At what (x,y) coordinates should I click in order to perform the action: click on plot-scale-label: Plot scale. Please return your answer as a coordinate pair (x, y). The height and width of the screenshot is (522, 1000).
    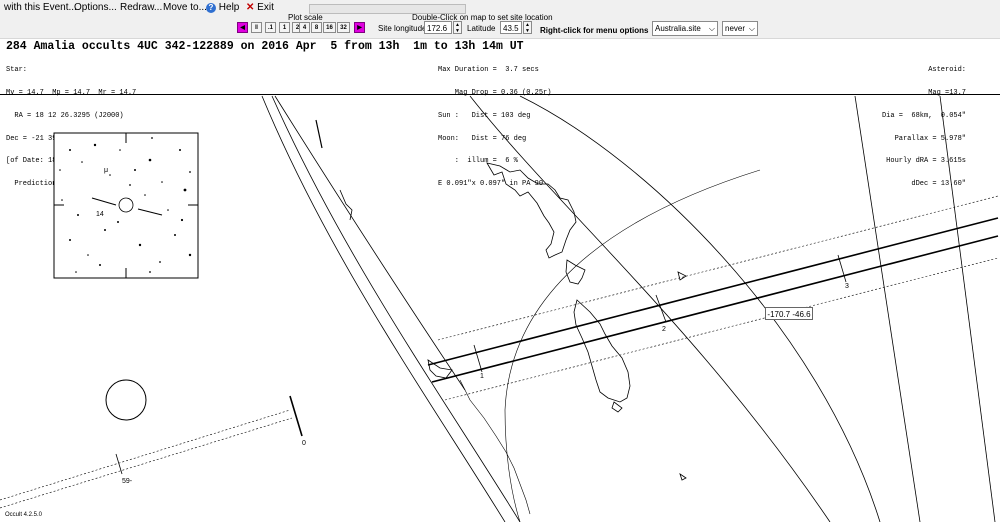
    Looking at the image, I should click on (305, 17).